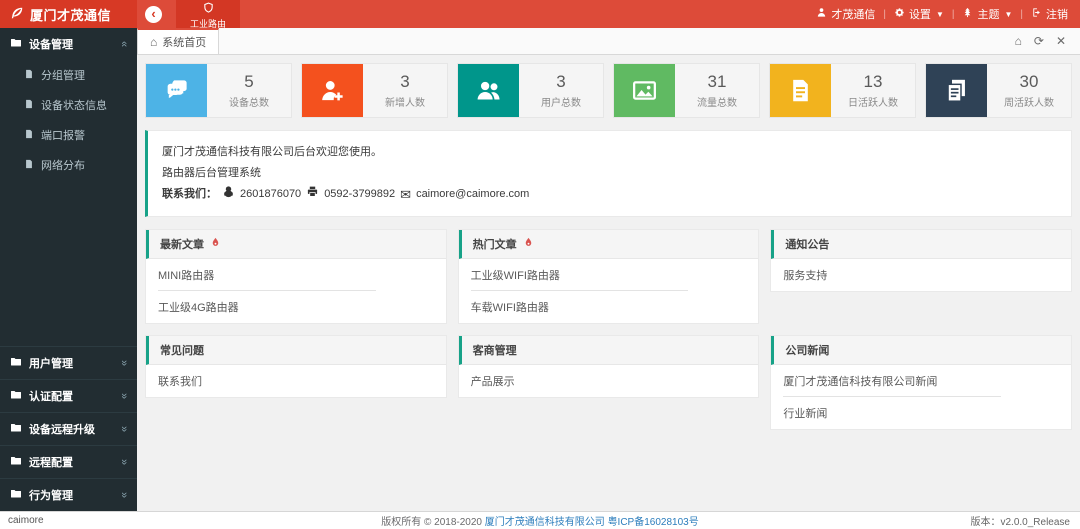  What do you see at coordinates (939, 14) in the screenshot?
I see `caret-down-icon: ▼` at bounding box center [939, 14].